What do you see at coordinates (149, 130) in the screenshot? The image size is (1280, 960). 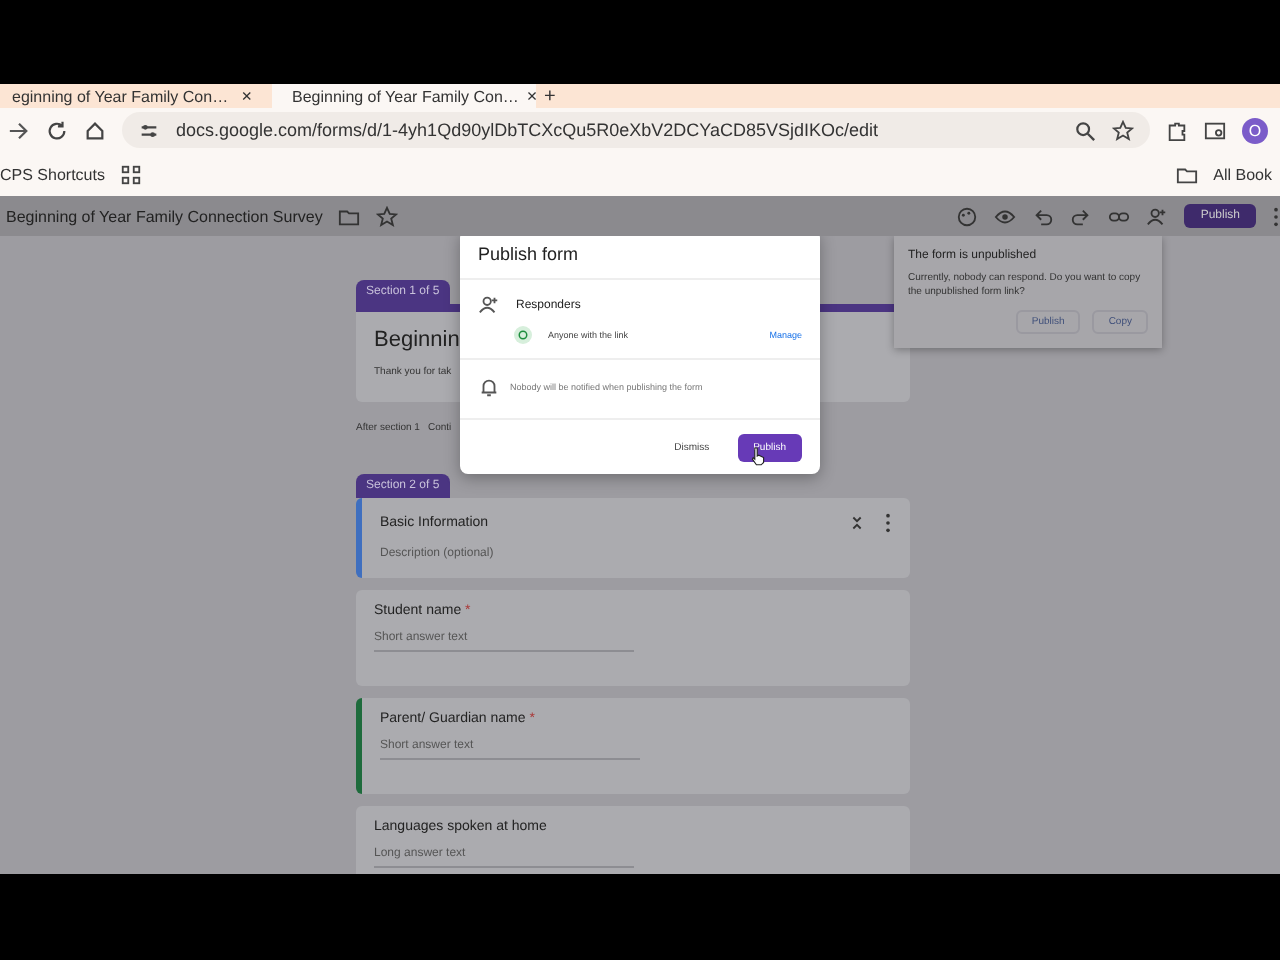 I see `tune-icon` at bounding box center [149, 130].